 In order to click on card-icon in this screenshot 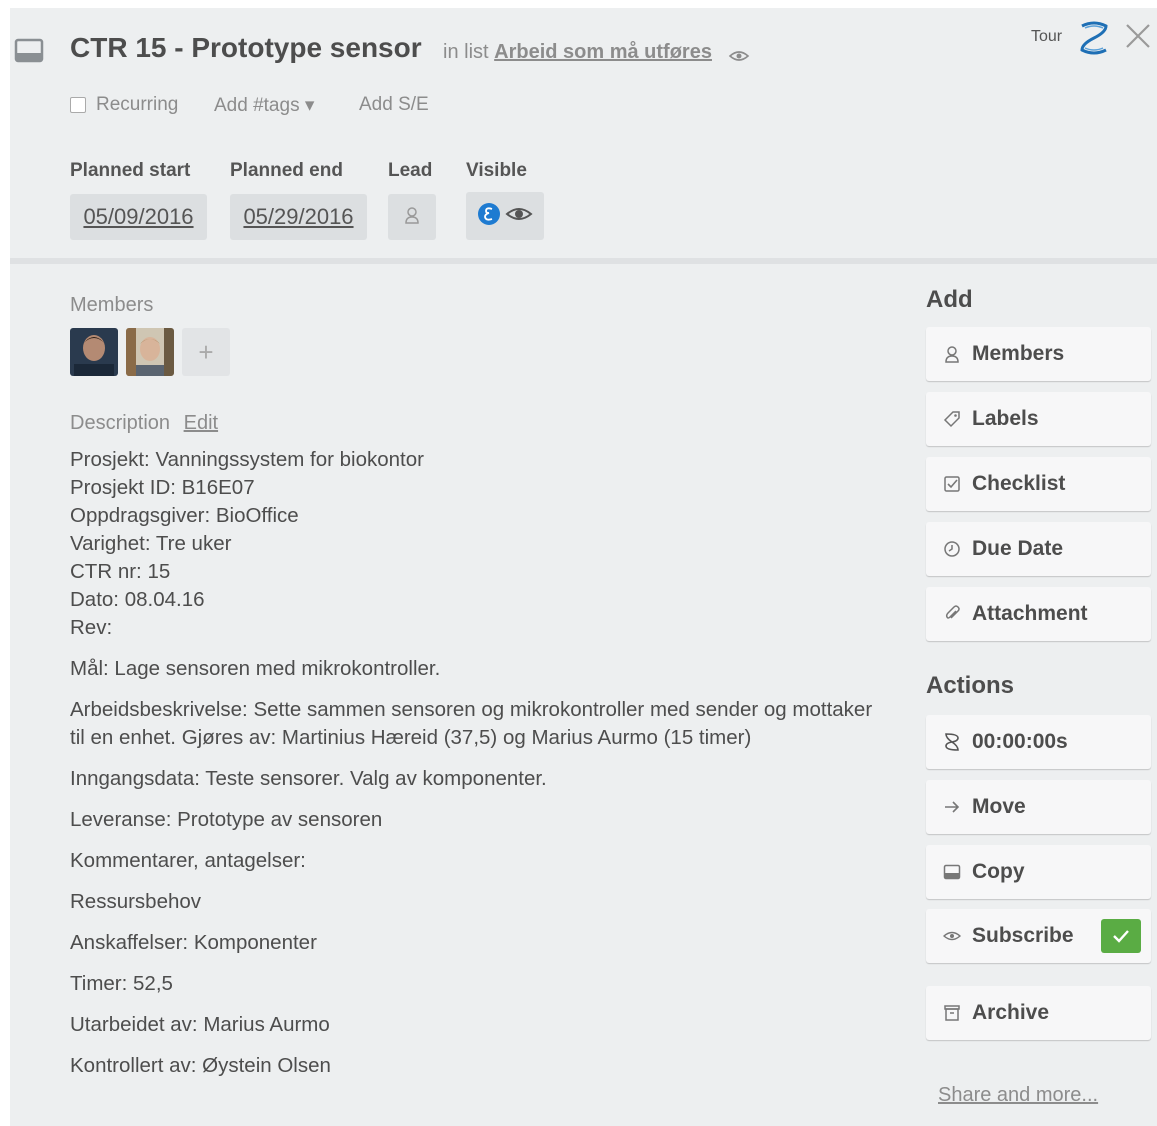, I will do `click(30, 51)`.